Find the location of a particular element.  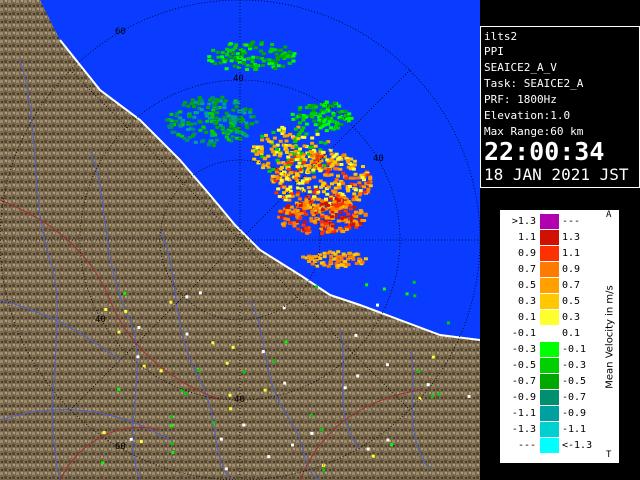

legend-row-max: 1.1 is located at coordinates (571, 253).